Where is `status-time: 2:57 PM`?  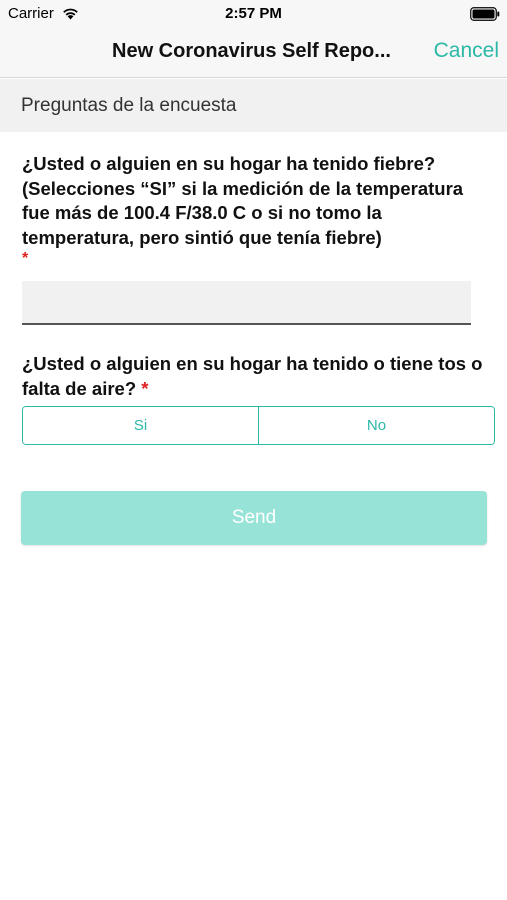 status-time: 2:57 PM is located at coordinates (253, 13).